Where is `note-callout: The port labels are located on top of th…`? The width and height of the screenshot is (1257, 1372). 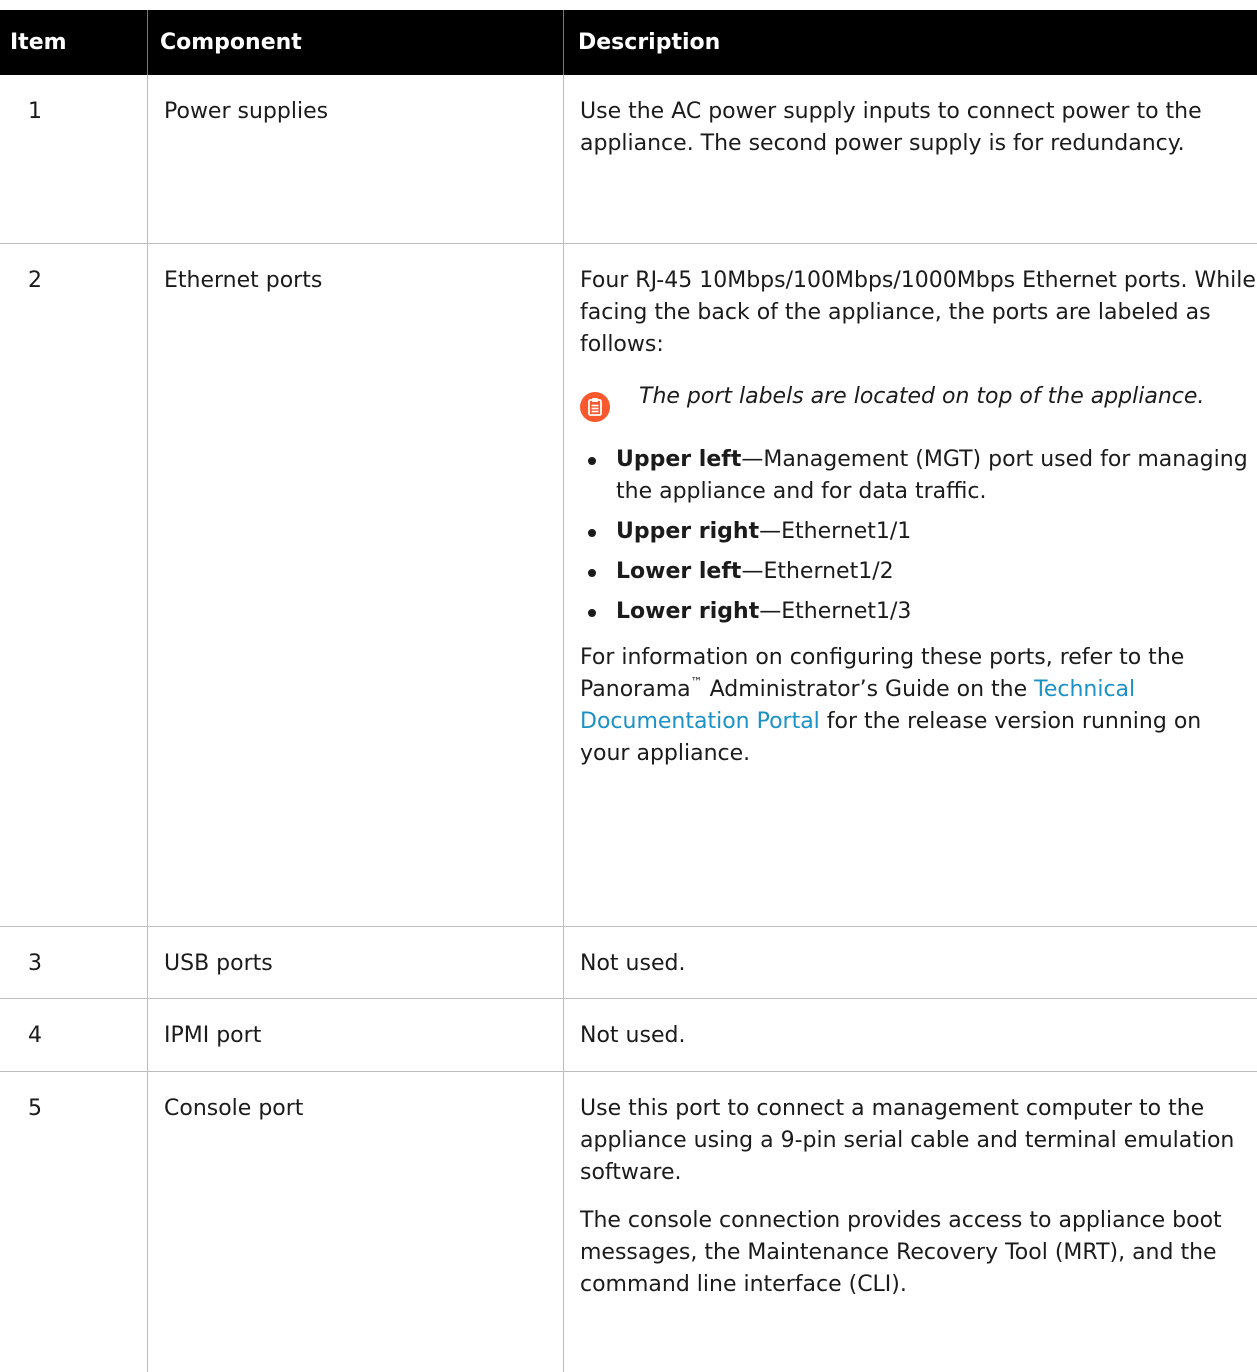 note-callout: The port labels are located on top of th… is located at coordinates (918, 400).